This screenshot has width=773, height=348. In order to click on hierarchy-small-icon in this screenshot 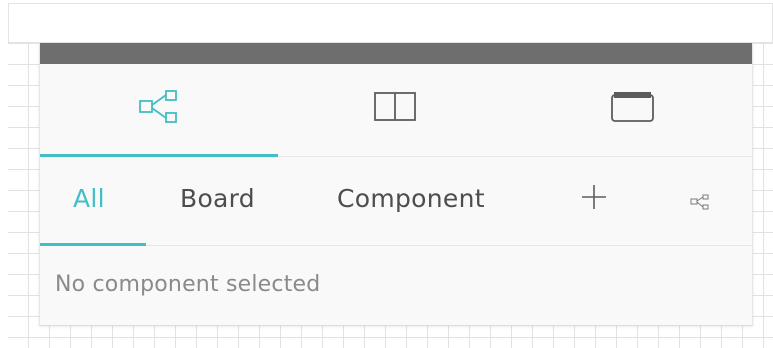, I will do `click(699, 202)`.